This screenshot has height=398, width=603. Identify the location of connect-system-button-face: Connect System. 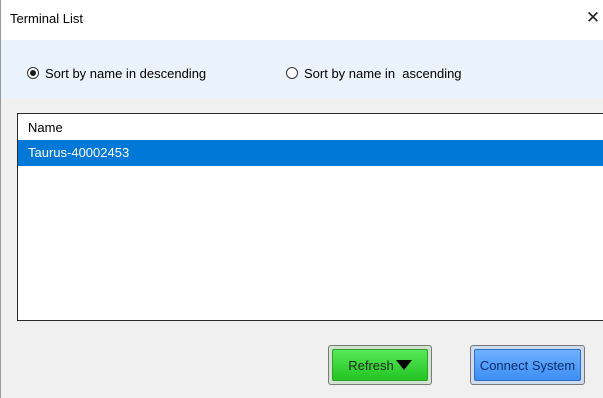
(527, 365).